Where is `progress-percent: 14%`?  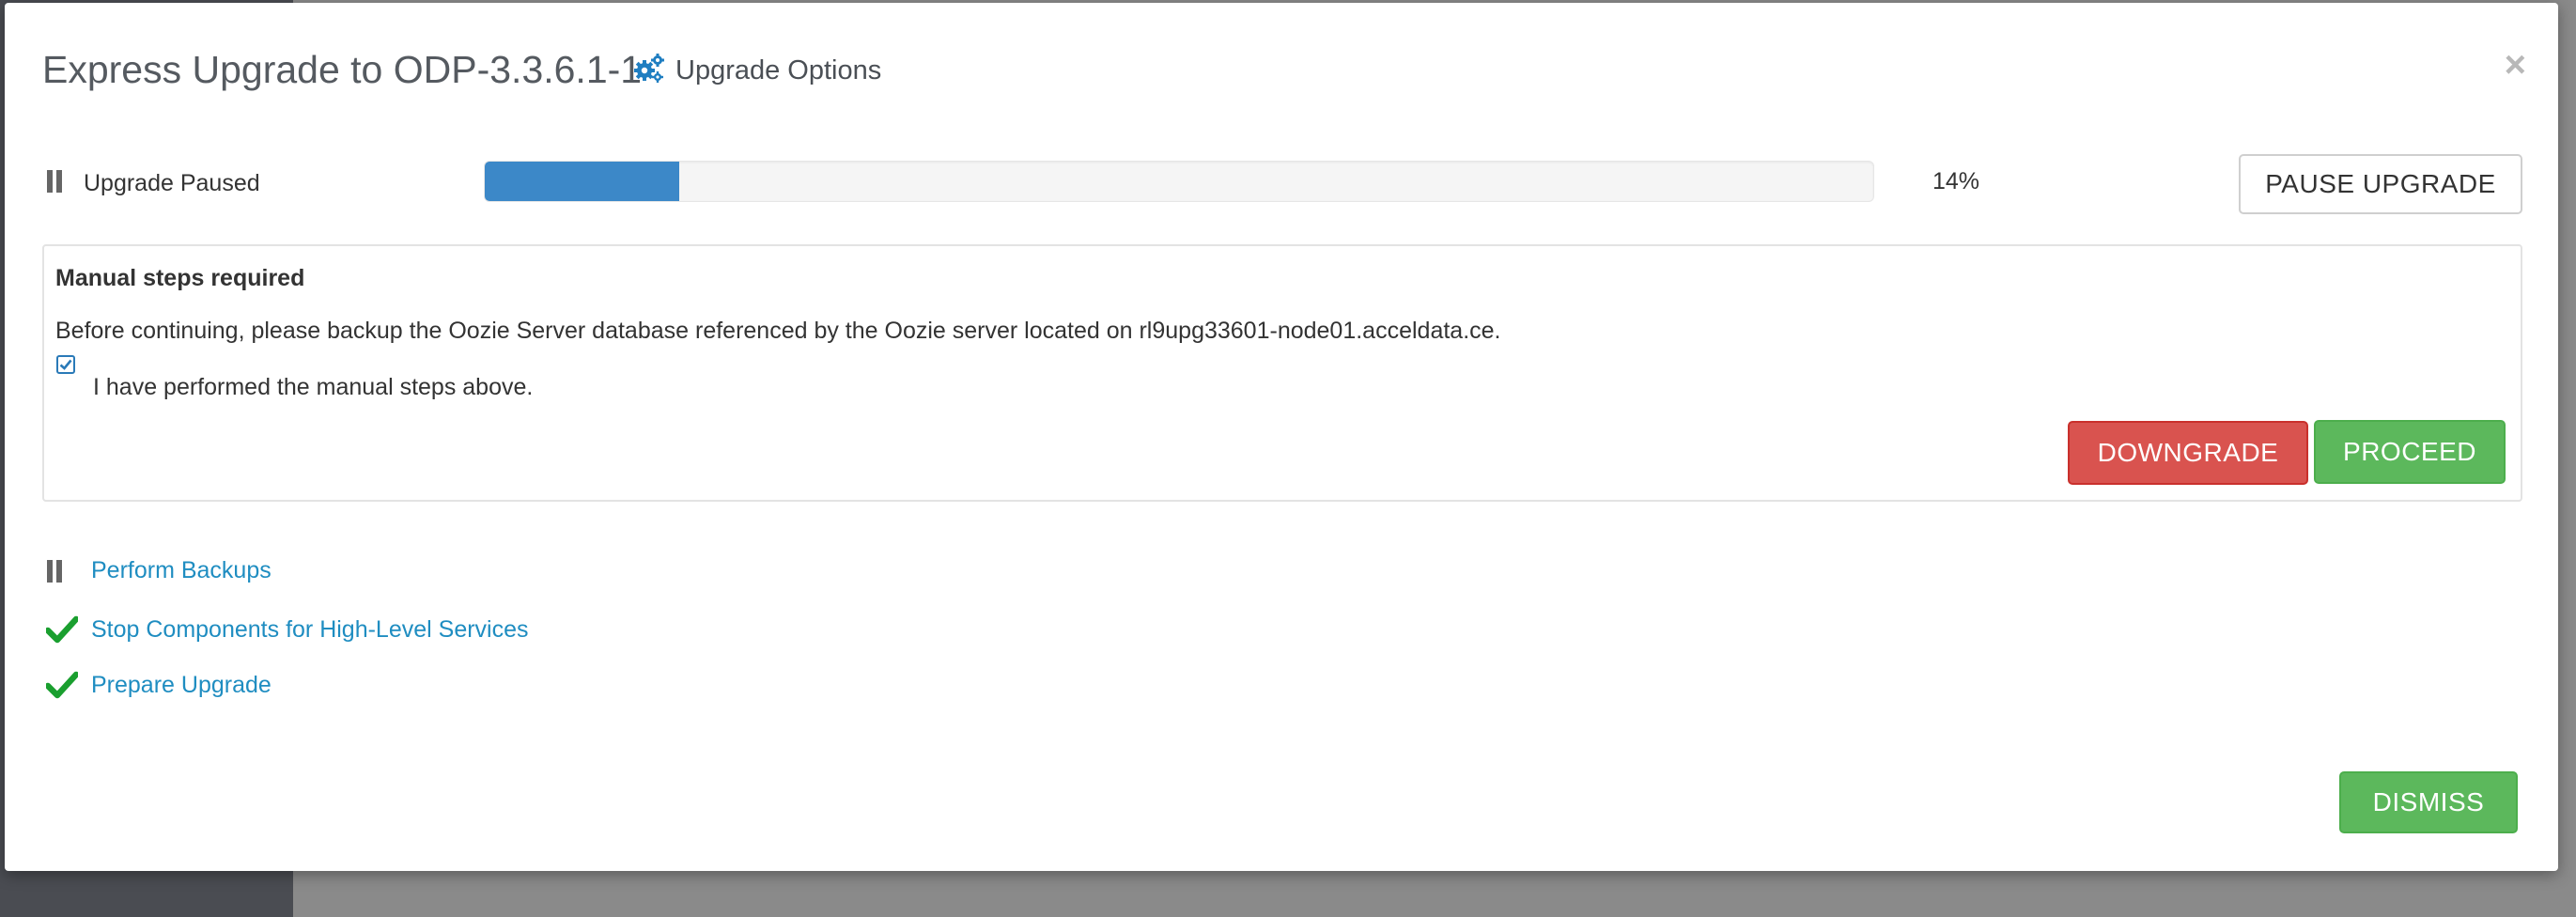
progress-percent: 14% is located at coordinates (1956, 181).